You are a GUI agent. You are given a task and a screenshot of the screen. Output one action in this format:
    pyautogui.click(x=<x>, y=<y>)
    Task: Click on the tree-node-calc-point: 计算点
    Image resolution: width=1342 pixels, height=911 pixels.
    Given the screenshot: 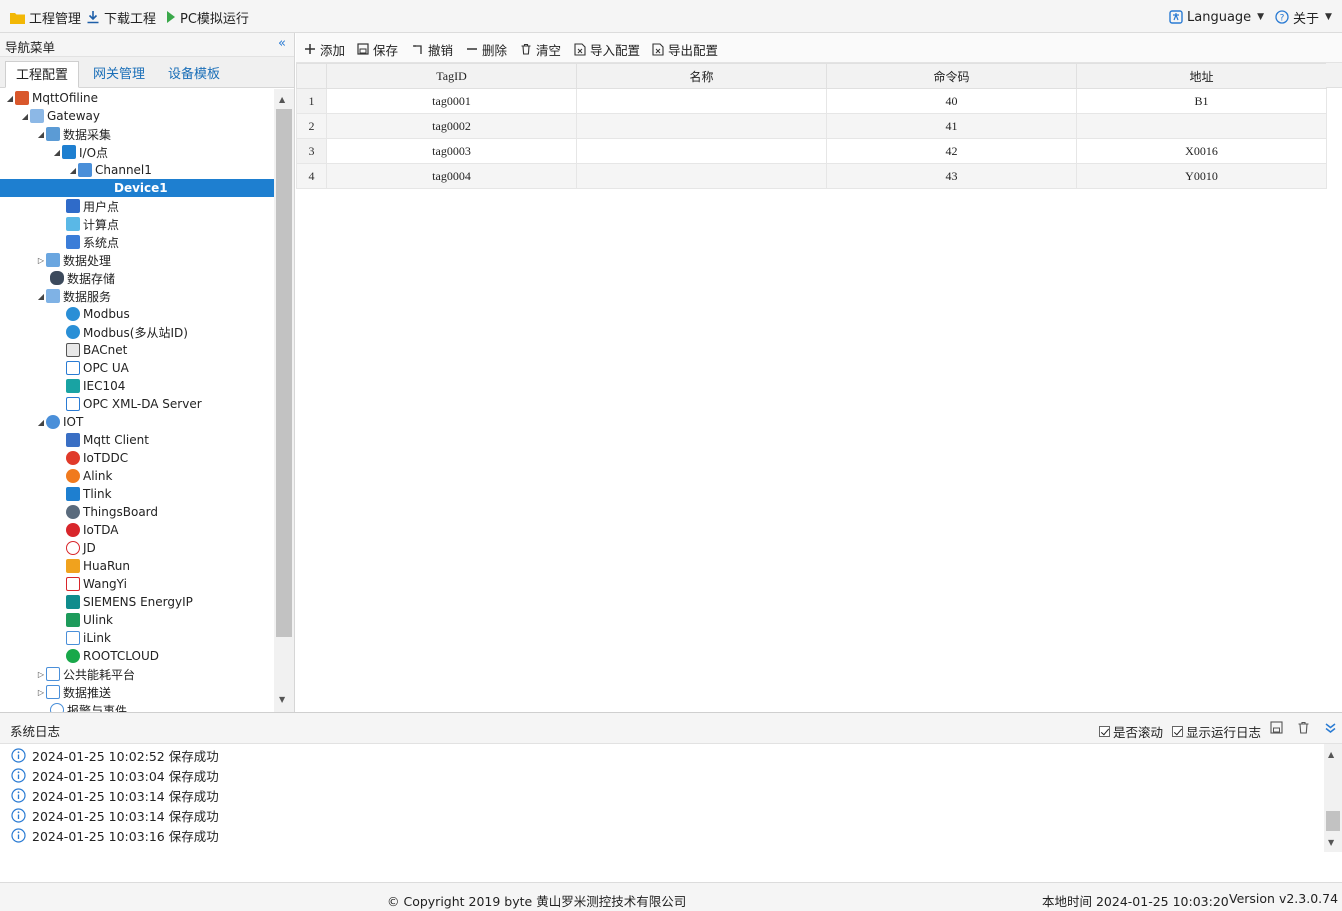 What is the action you would take?
    pyautogui.click(x=137, y=224)
    